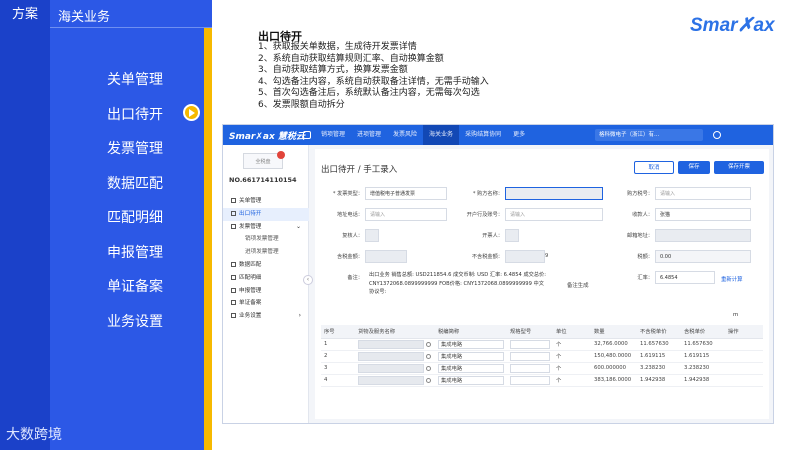 The width and height of the screenshot is (800, 450). Describe the element at coordinates (266, 303) in the screenshot. I see `sidebar-item-record: 单证备案` at that location.